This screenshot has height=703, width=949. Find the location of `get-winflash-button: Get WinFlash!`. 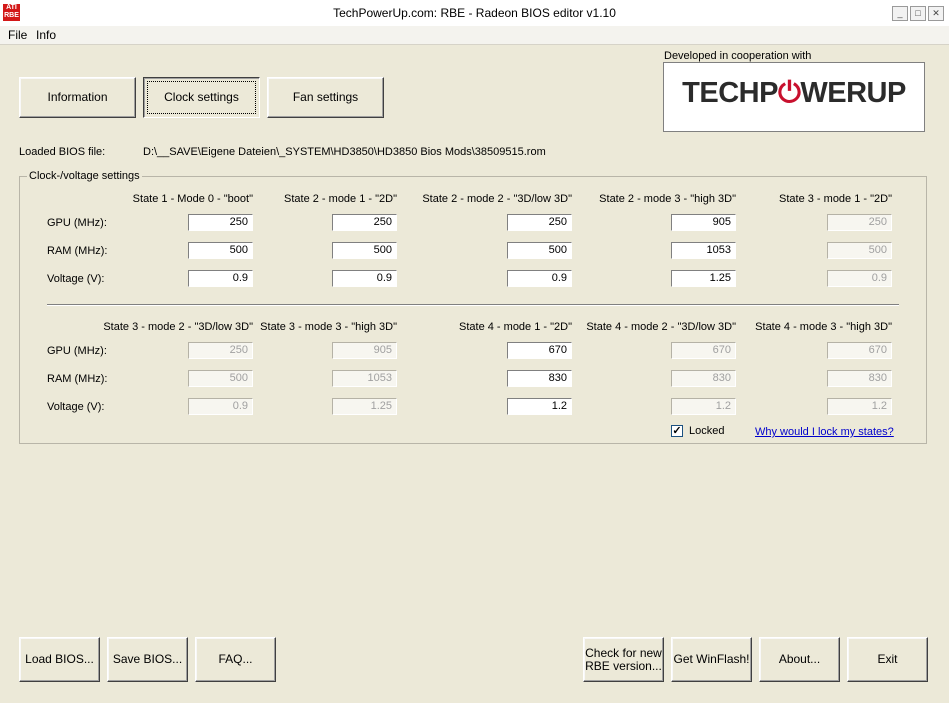

get-winflash-button: Get WinFlash! is located at coordinates (711, 659).